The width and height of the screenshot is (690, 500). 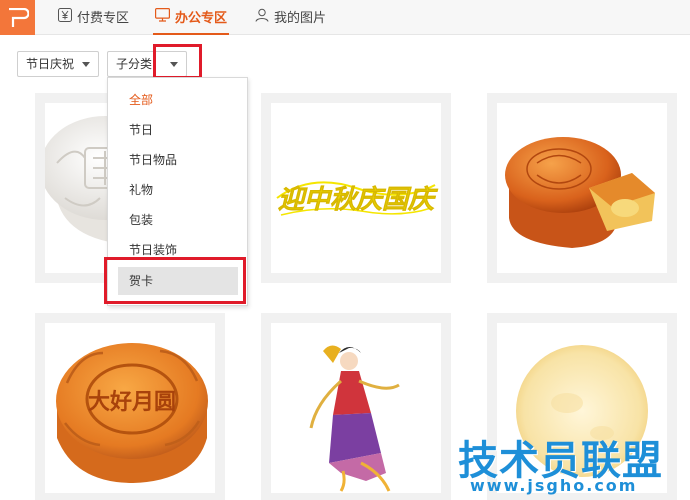 I want to click on festival-category-value: 节日庆祝, so click(x=50, y=64).